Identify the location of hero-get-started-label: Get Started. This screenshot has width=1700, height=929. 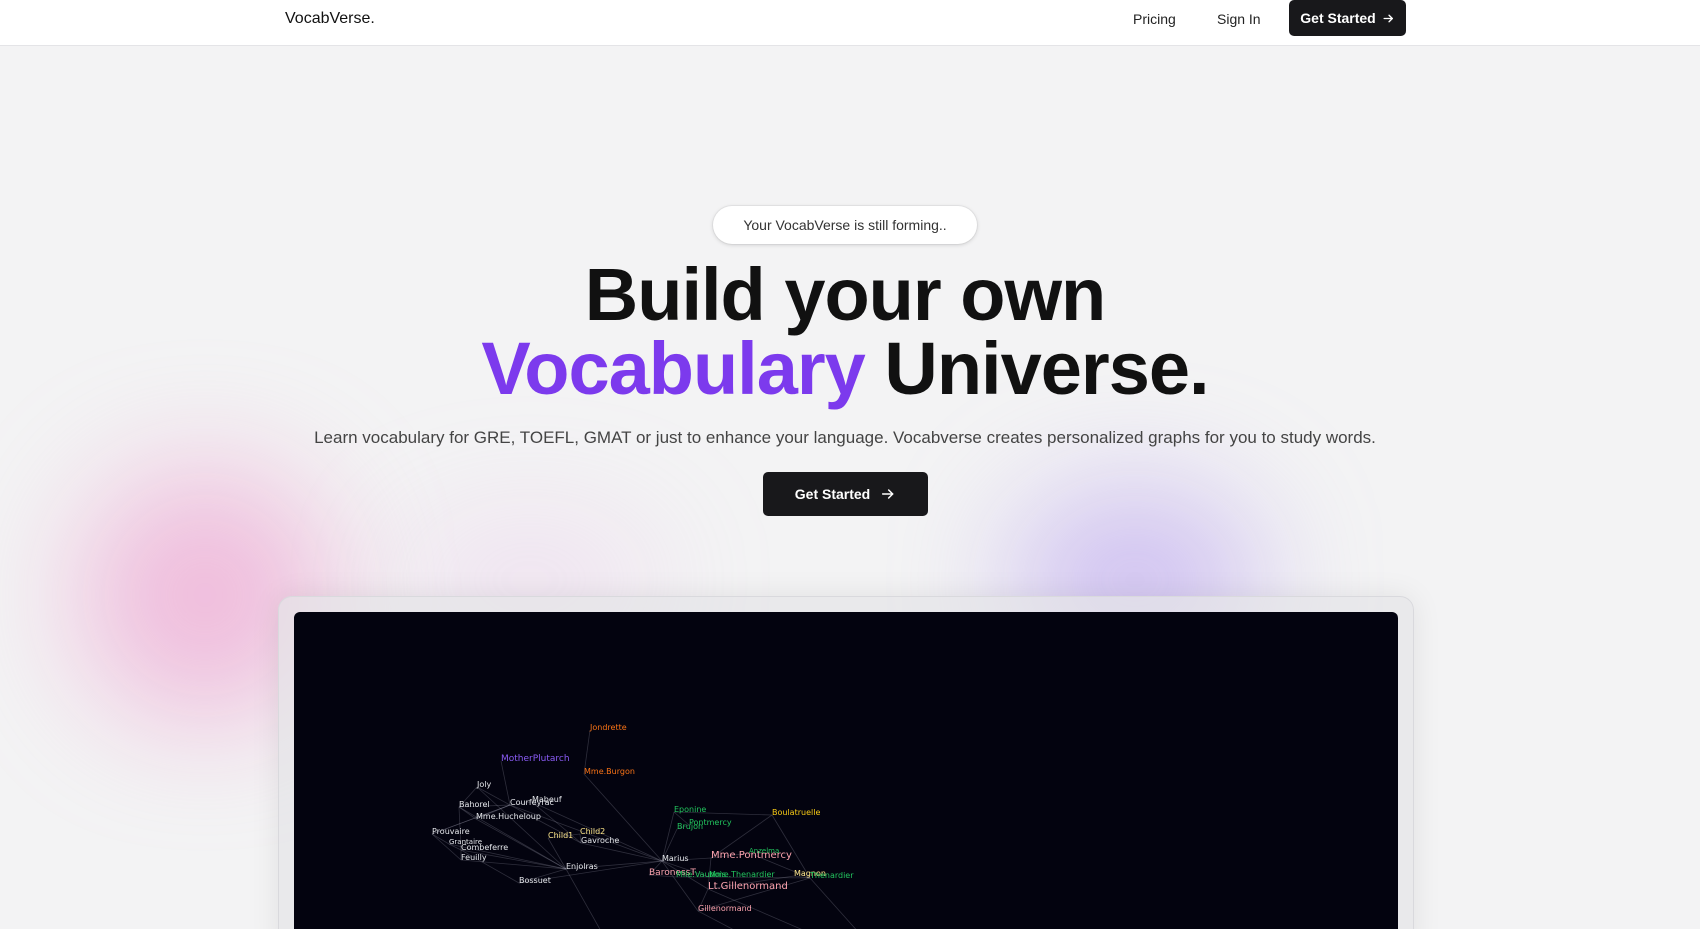
(832, 494).